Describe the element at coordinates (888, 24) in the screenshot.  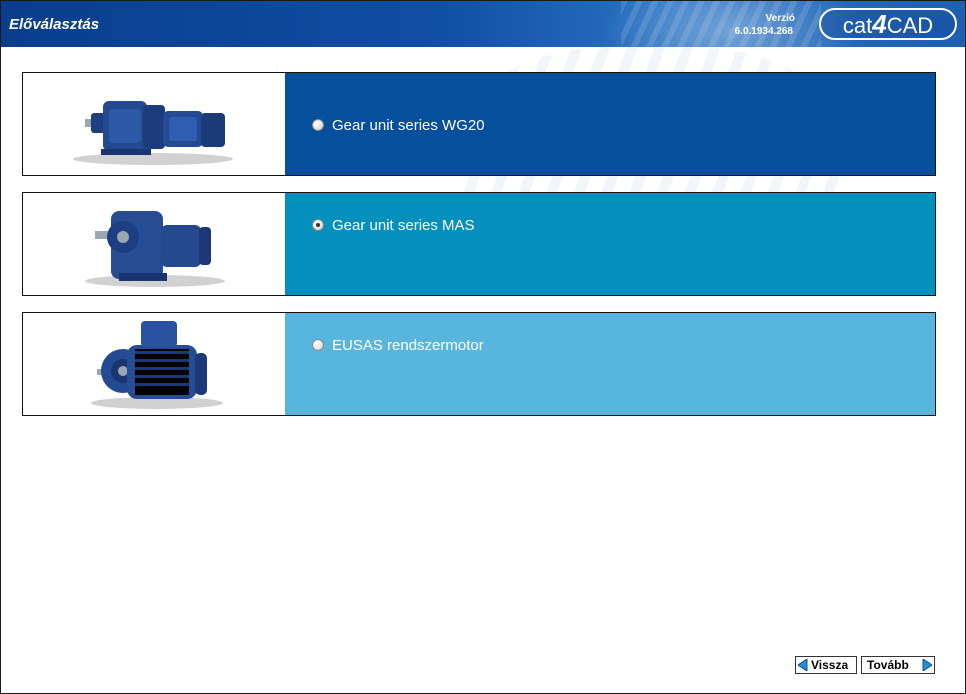
I see `cat4cad-logo: cat4CAD` at that location.